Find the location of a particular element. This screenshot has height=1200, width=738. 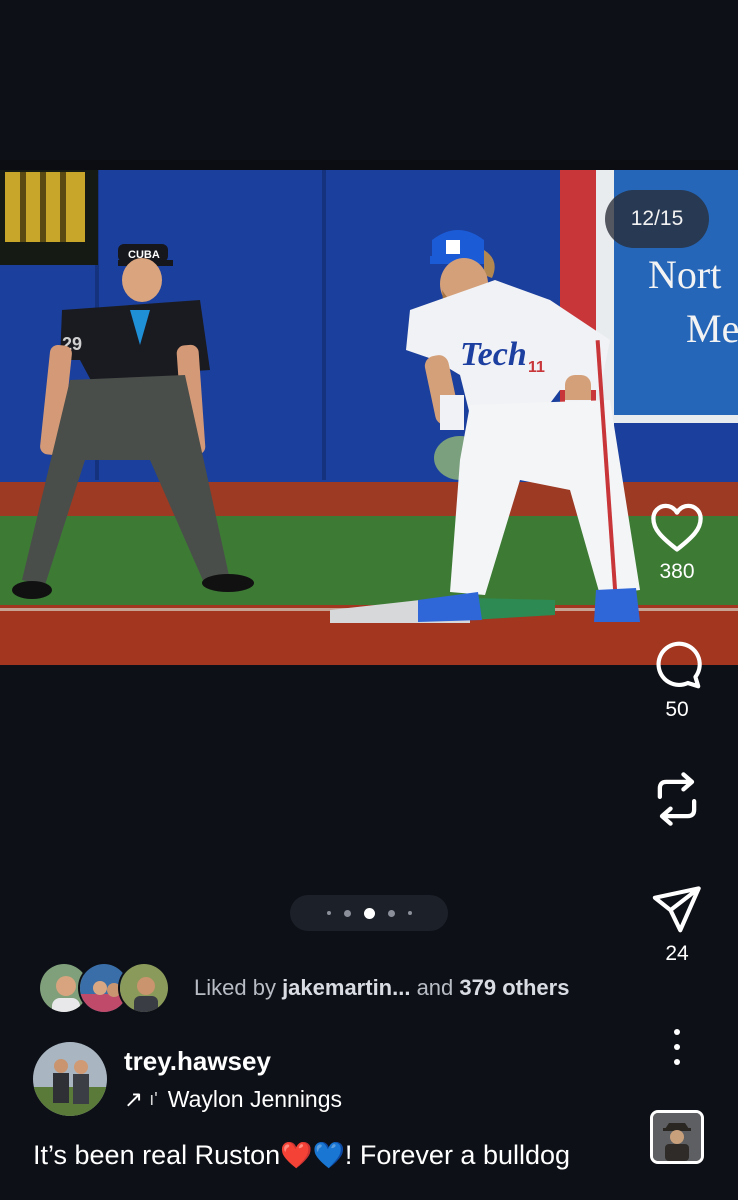

liked-by-row: Liked by jakemartin... and 379 others is located at coordinates (303, 988).